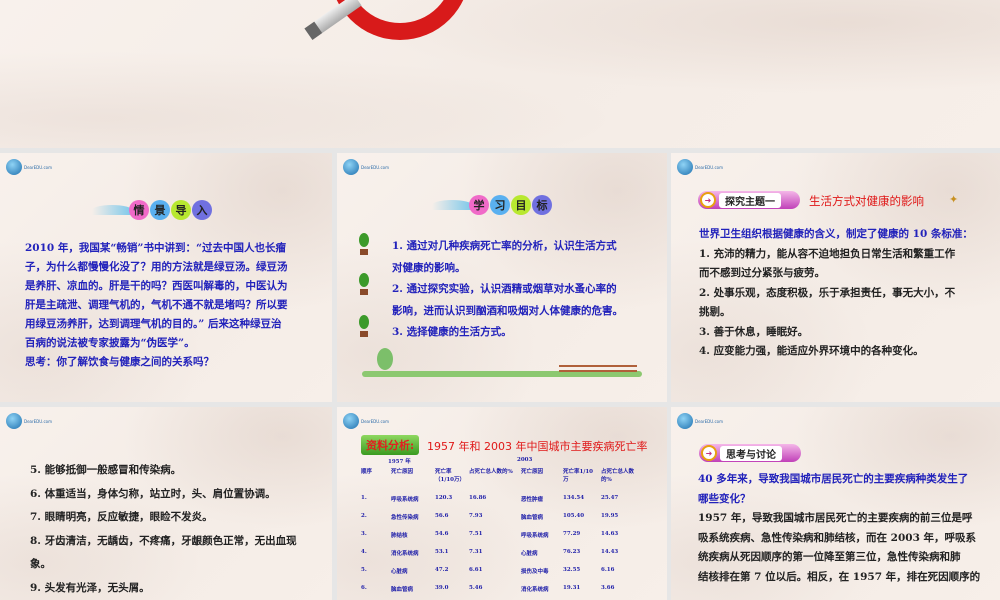 The height and width of the screenshot is (600, 1000). What do you see at coordinates (110, 343) in the screenshot?
I see `text-line: 百病的说法被专家披露为“伪医学”。` at bounding box center [110, 343].